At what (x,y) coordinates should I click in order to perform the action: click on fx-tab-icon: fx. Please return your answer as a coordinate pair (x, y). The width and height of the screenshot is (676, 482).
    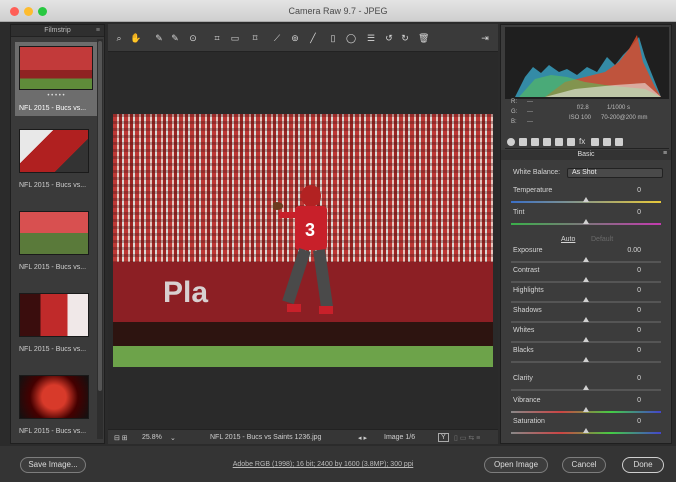
    Looking at the image, I should click on (583, 142).